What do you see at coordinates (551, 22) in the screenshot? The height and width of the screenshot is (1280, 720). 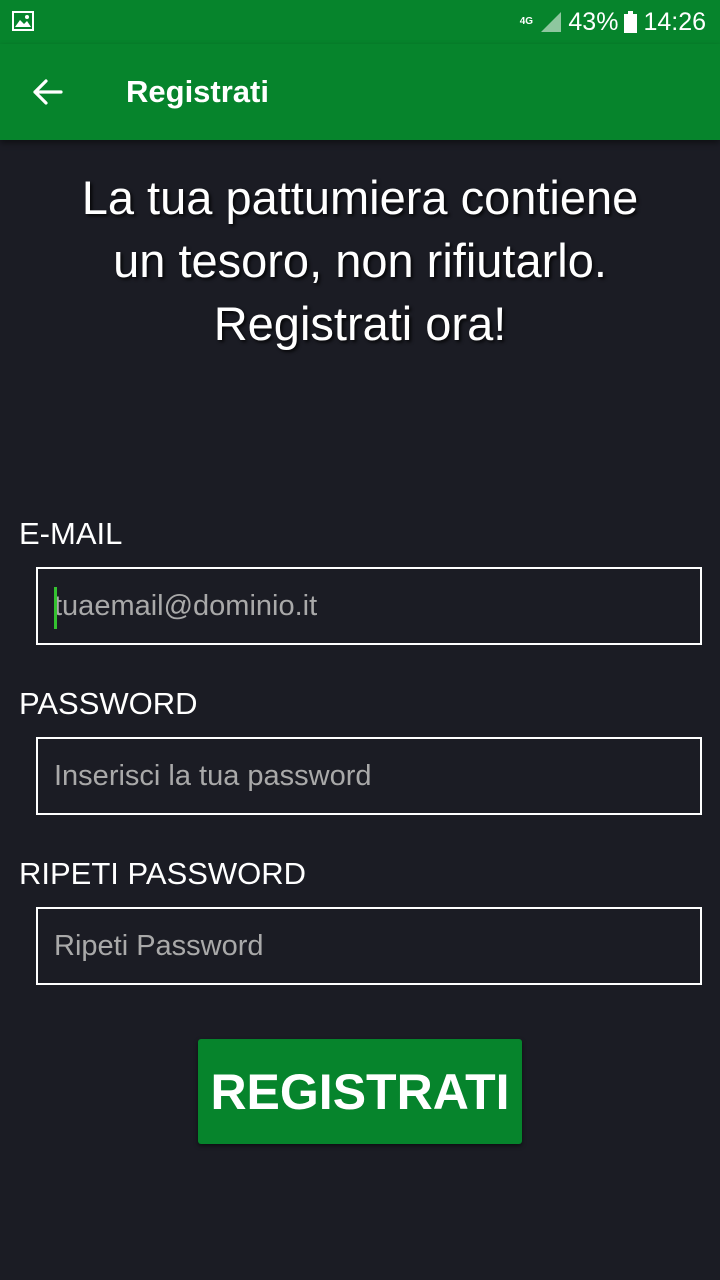 I see `signal-icon` at bounding box center [551, 22].